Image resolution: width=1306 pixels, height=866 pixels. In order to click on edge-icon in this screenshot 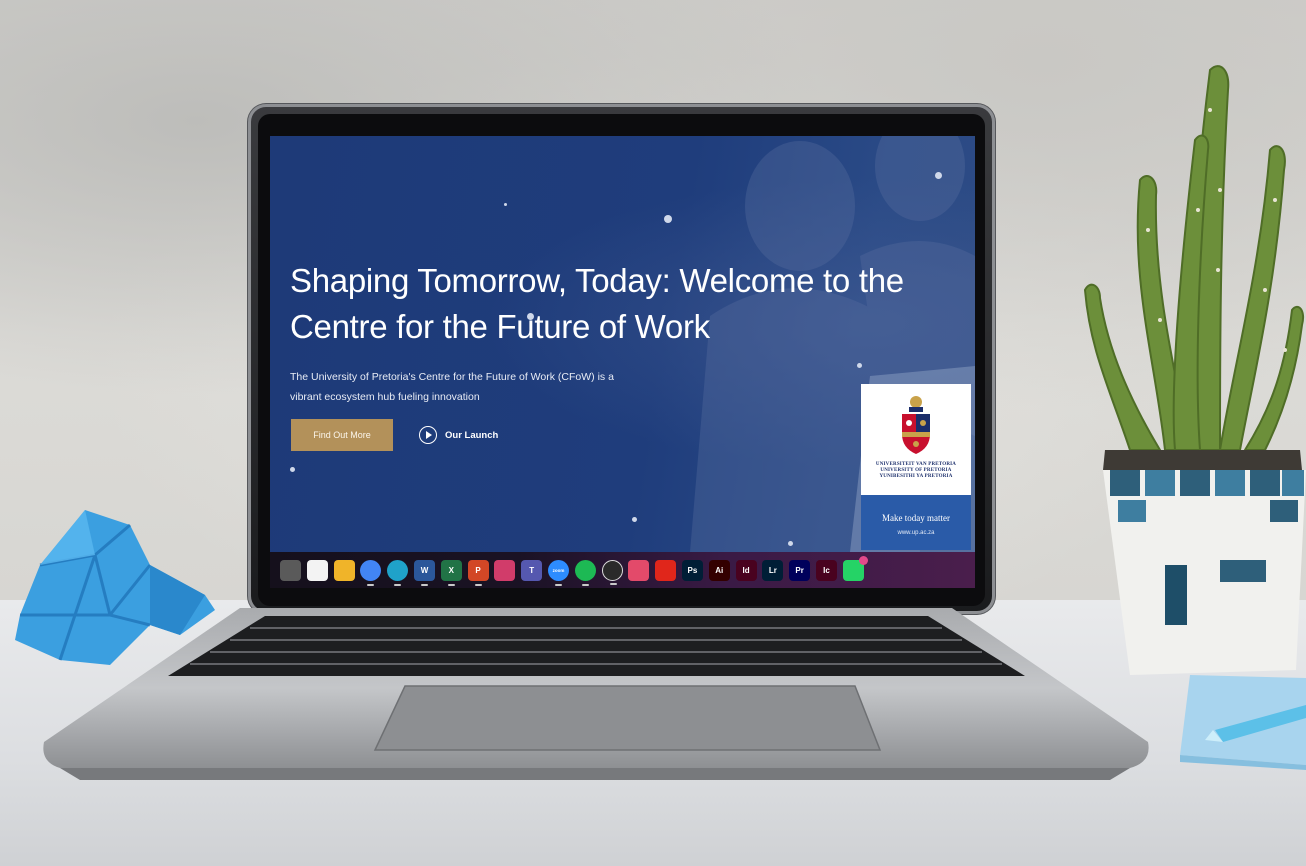, I will do `click(398, 572)`.